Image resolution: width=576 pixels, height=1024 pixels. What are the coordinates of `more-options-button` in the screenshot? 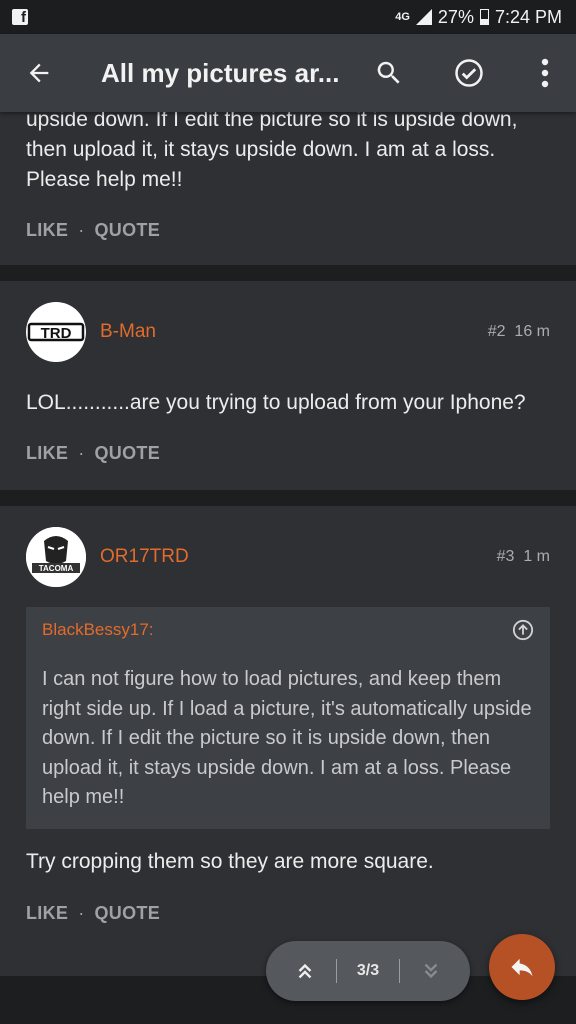 It's located at (545, 73).